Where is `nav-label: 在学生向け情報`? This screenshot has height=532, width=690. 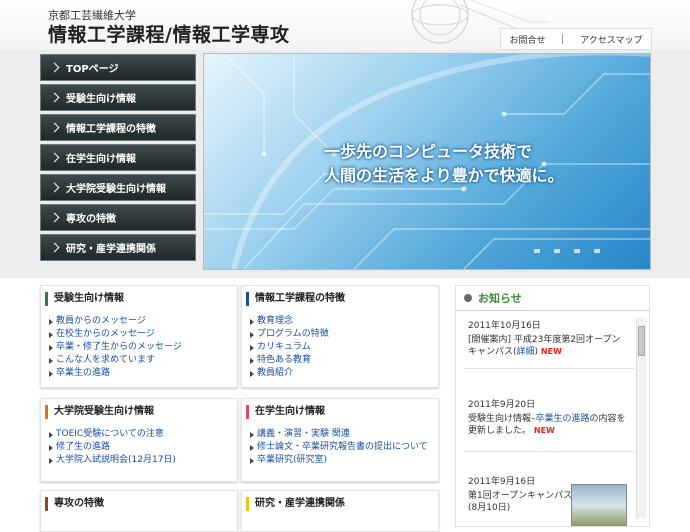 nav-label: 在学生向け情報 is located at coordinates (101, 159).